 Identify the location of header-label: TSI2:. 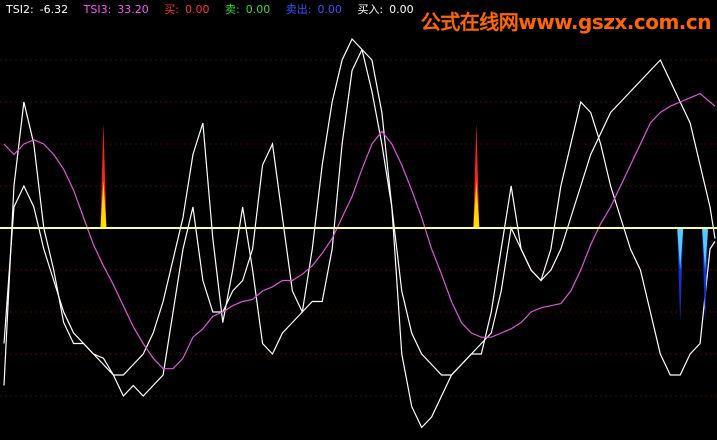
(20, 9).